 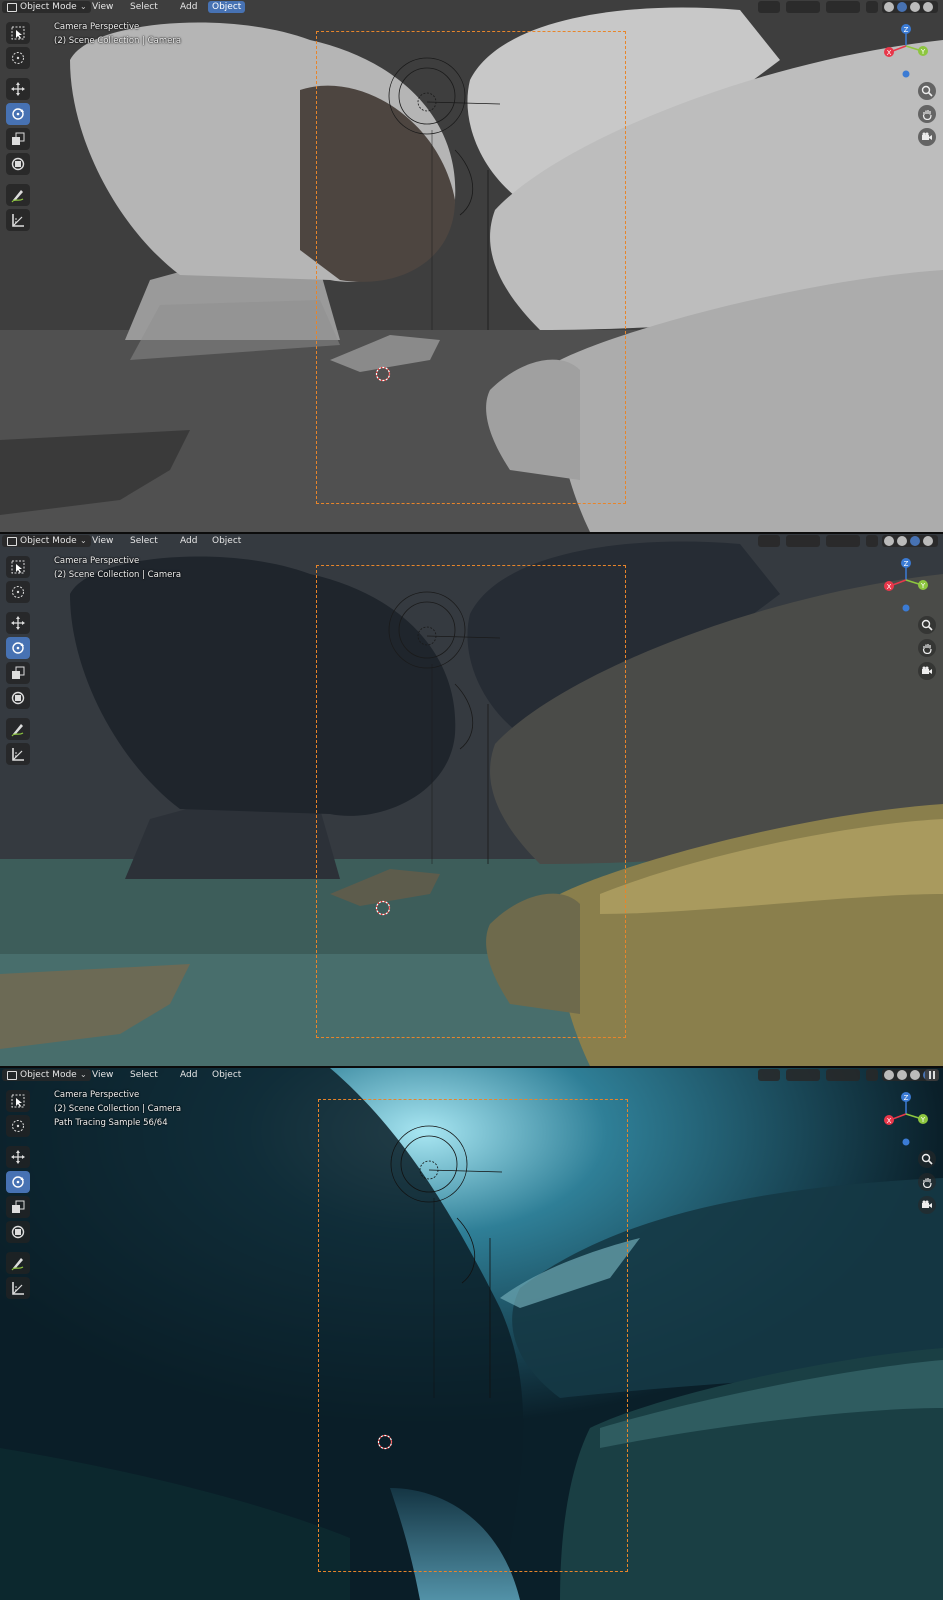 What do you see at coordinates (889, 1121) in the screenshot?
I see `svg-text: X` at bounding box center [889, 1121].